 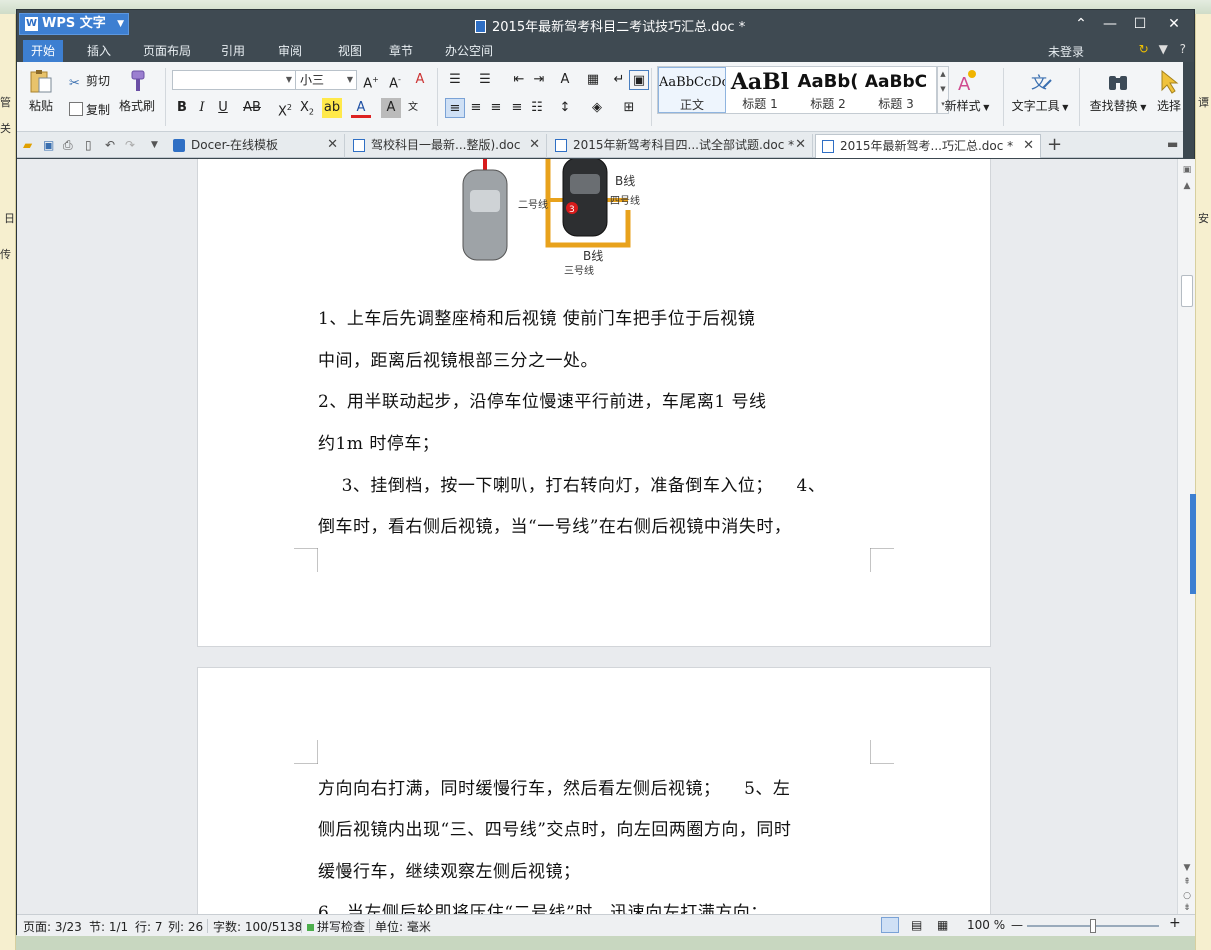 What do you see at coordinates (1187, 291) in the screenshot?
I see `scrollbar-thumb` at bounding box center [1187, 291].